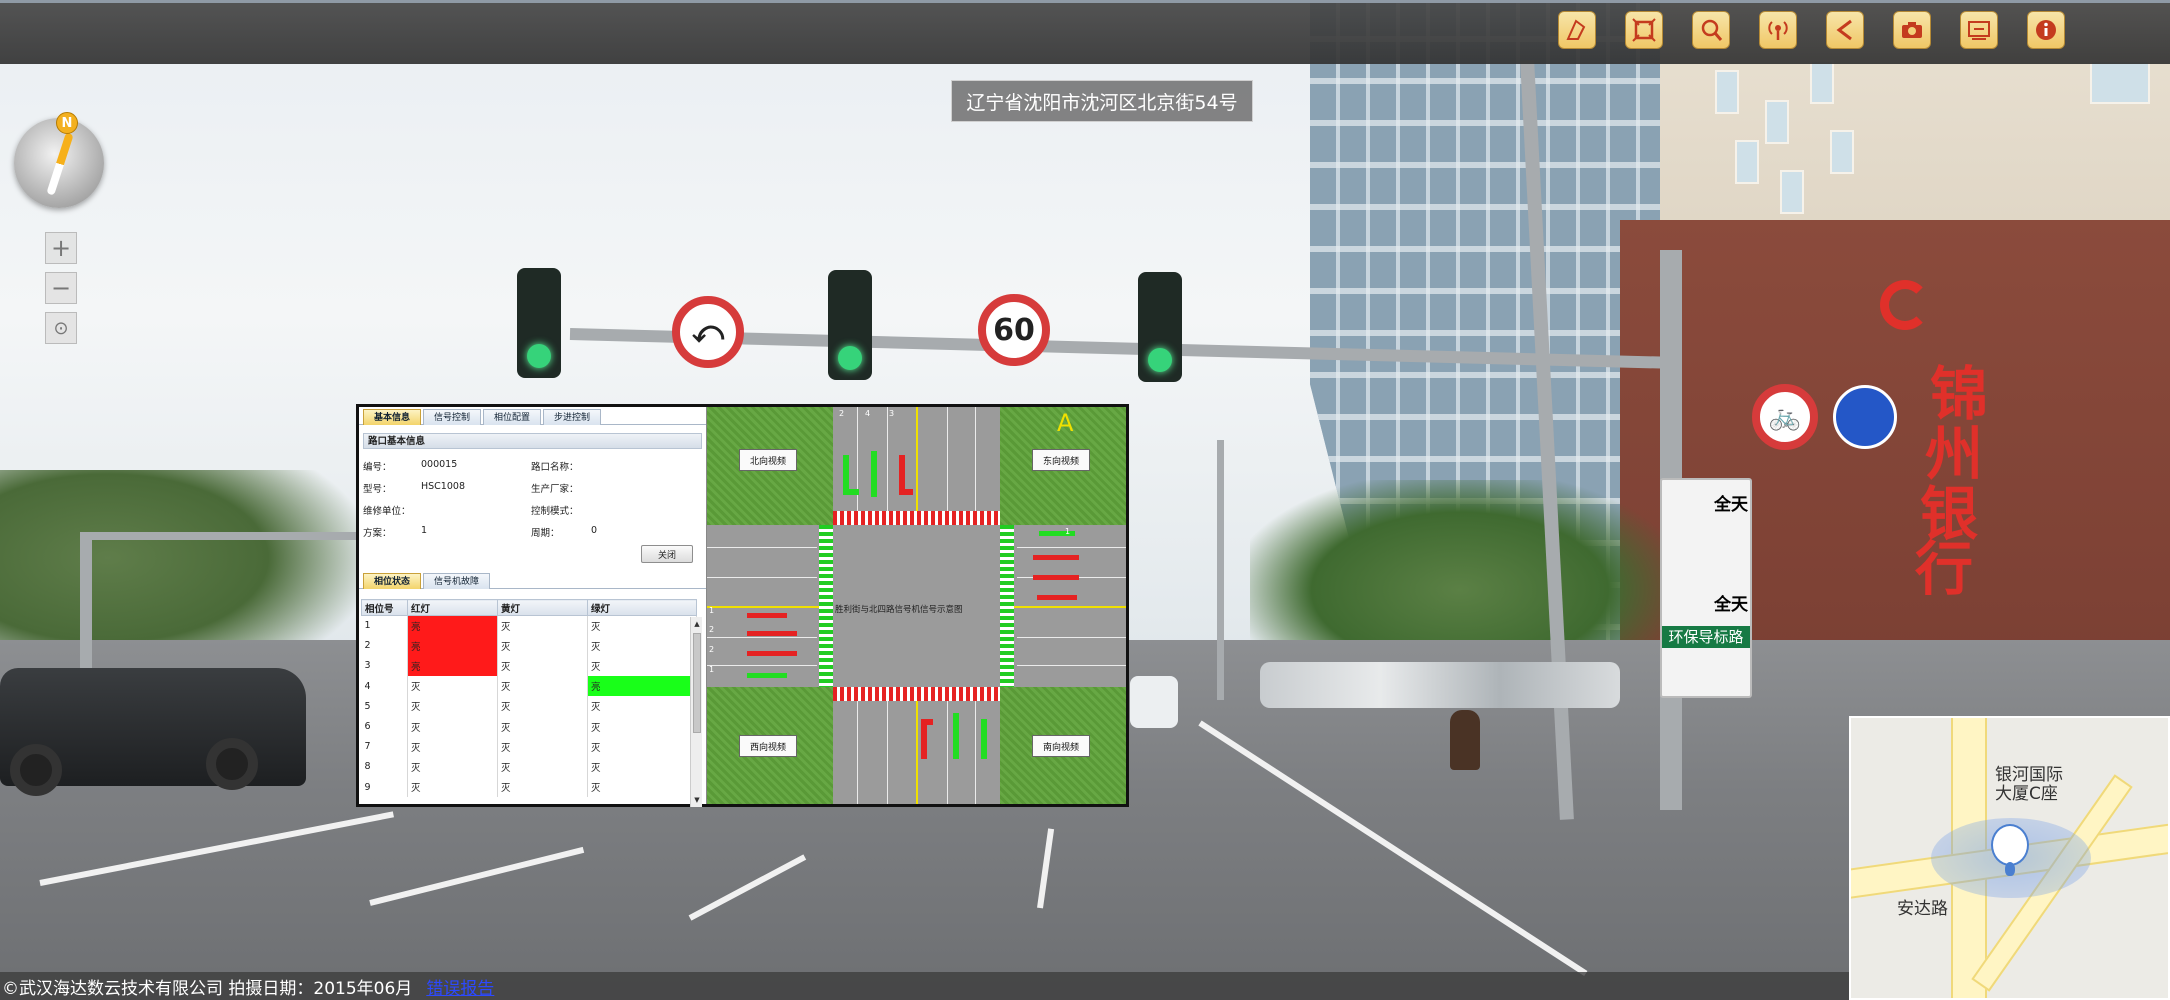  I want to click on model-label: 型号：, so click(377, 489).